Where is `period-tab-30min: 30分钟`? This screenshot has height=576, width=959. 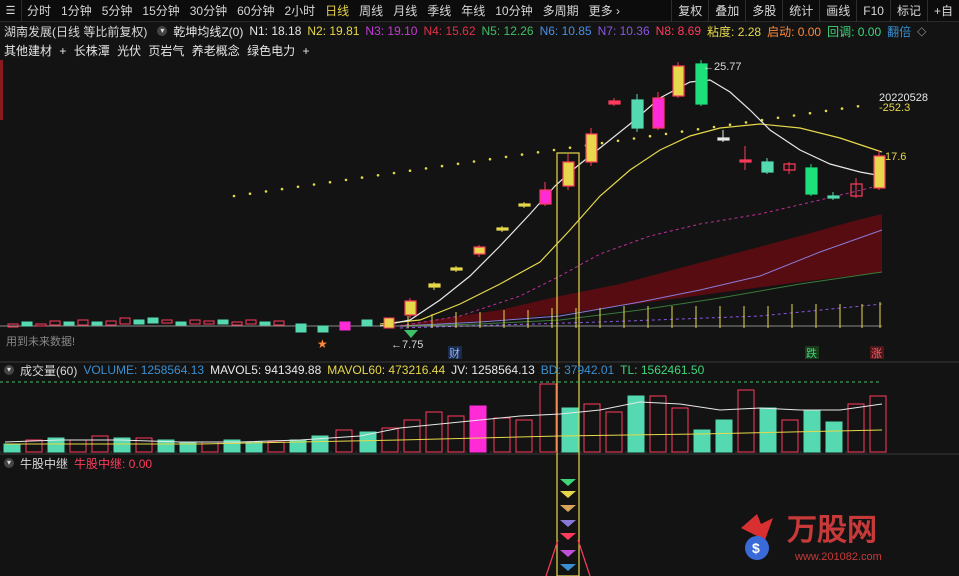 period-tab-30min: 30分钟 is located at coordinates (208, 11).